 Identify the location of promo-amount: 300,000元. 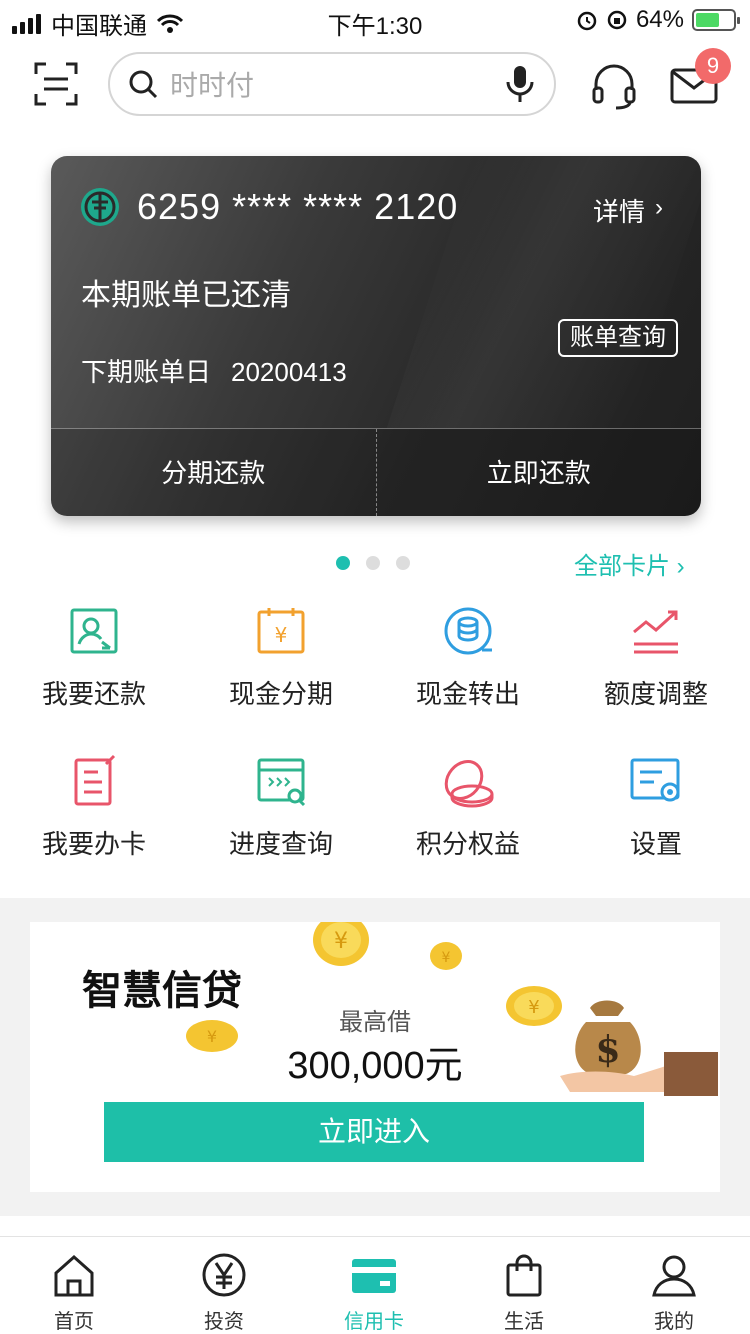
(375, 1066).